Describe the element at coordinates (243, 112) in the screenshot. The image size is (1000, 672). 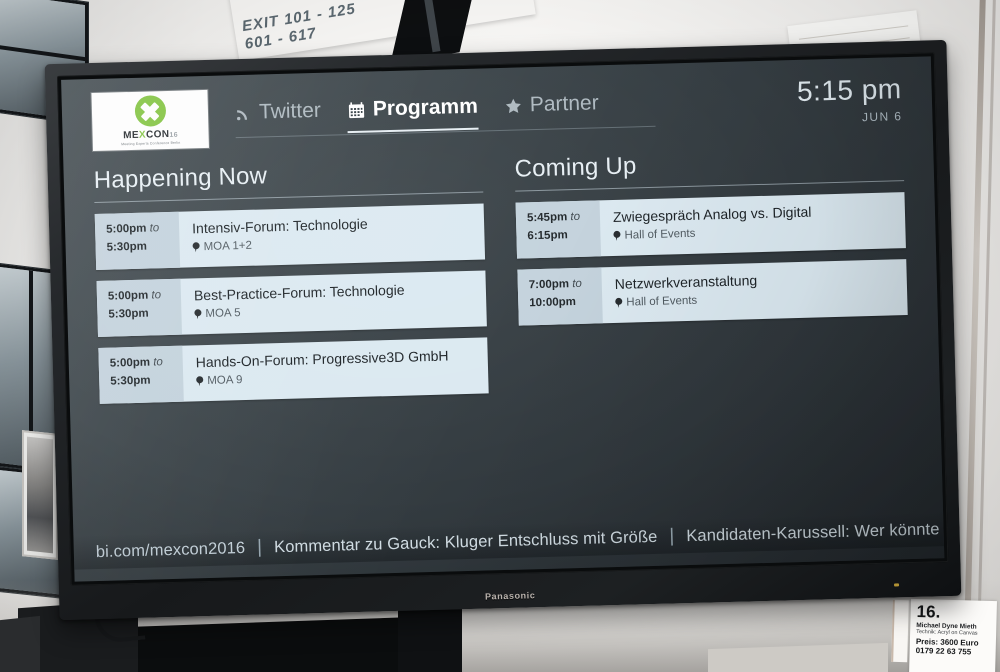
I see `rss-icon` at that location.